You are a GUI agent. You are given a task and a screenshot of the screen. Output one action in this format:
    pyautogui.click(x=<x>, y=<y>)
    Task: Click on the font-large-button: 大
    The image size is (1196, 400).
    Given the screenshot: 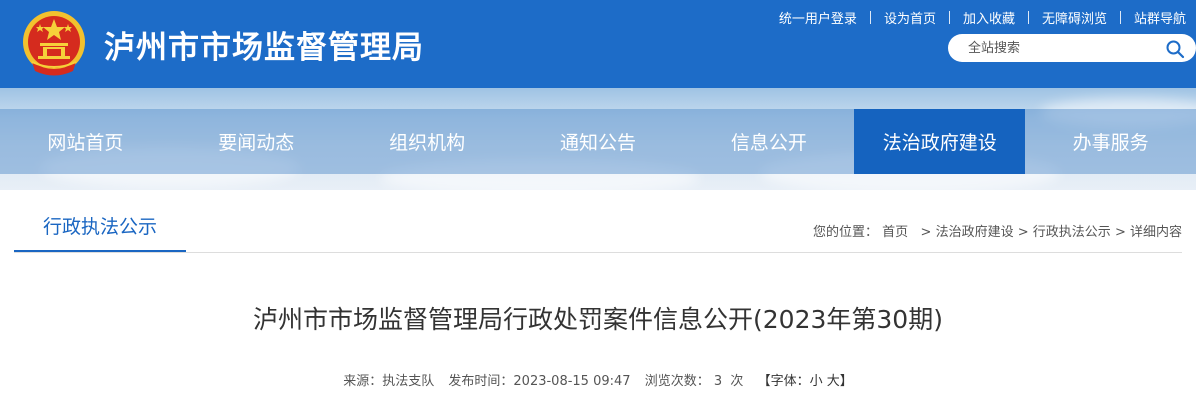 What is the action you would take?
    pyautogui.click(x=833, y=381)
    